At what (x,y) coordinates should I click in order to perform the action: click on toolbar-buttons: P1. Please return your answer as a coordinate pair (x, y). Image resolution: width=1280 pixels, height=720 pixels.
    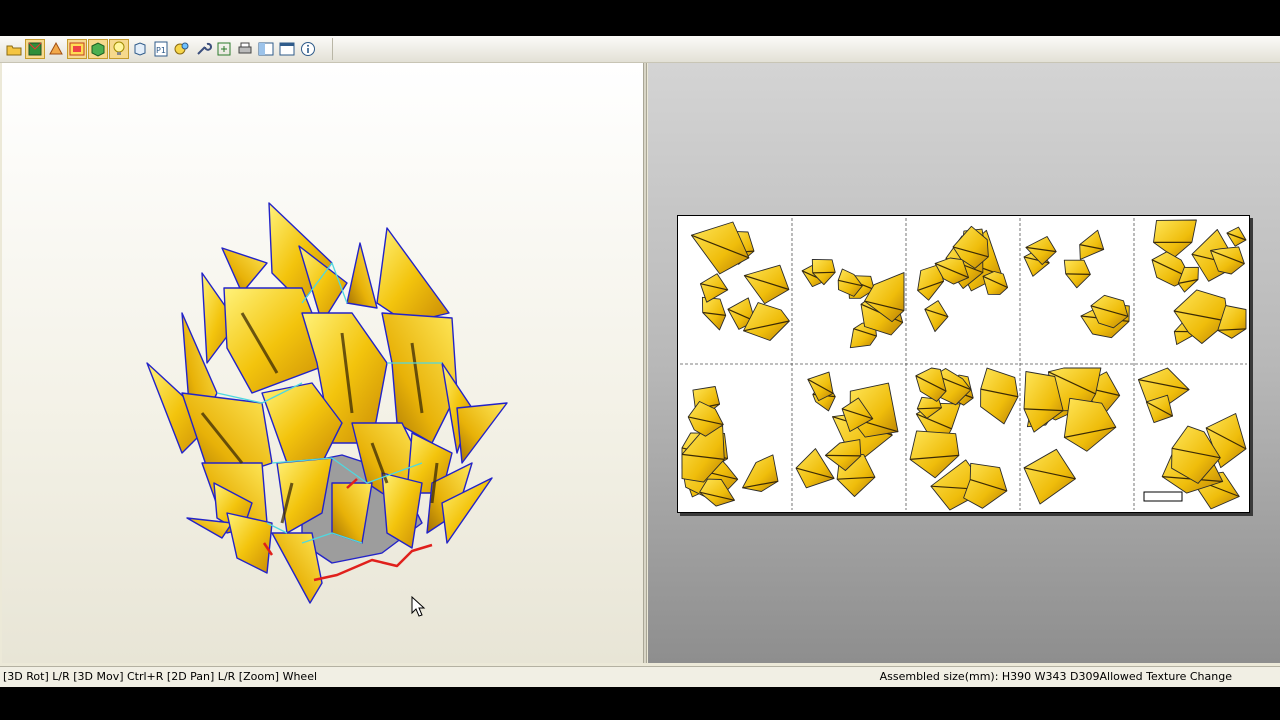
    Looking at the image, I should click on (161, 49).